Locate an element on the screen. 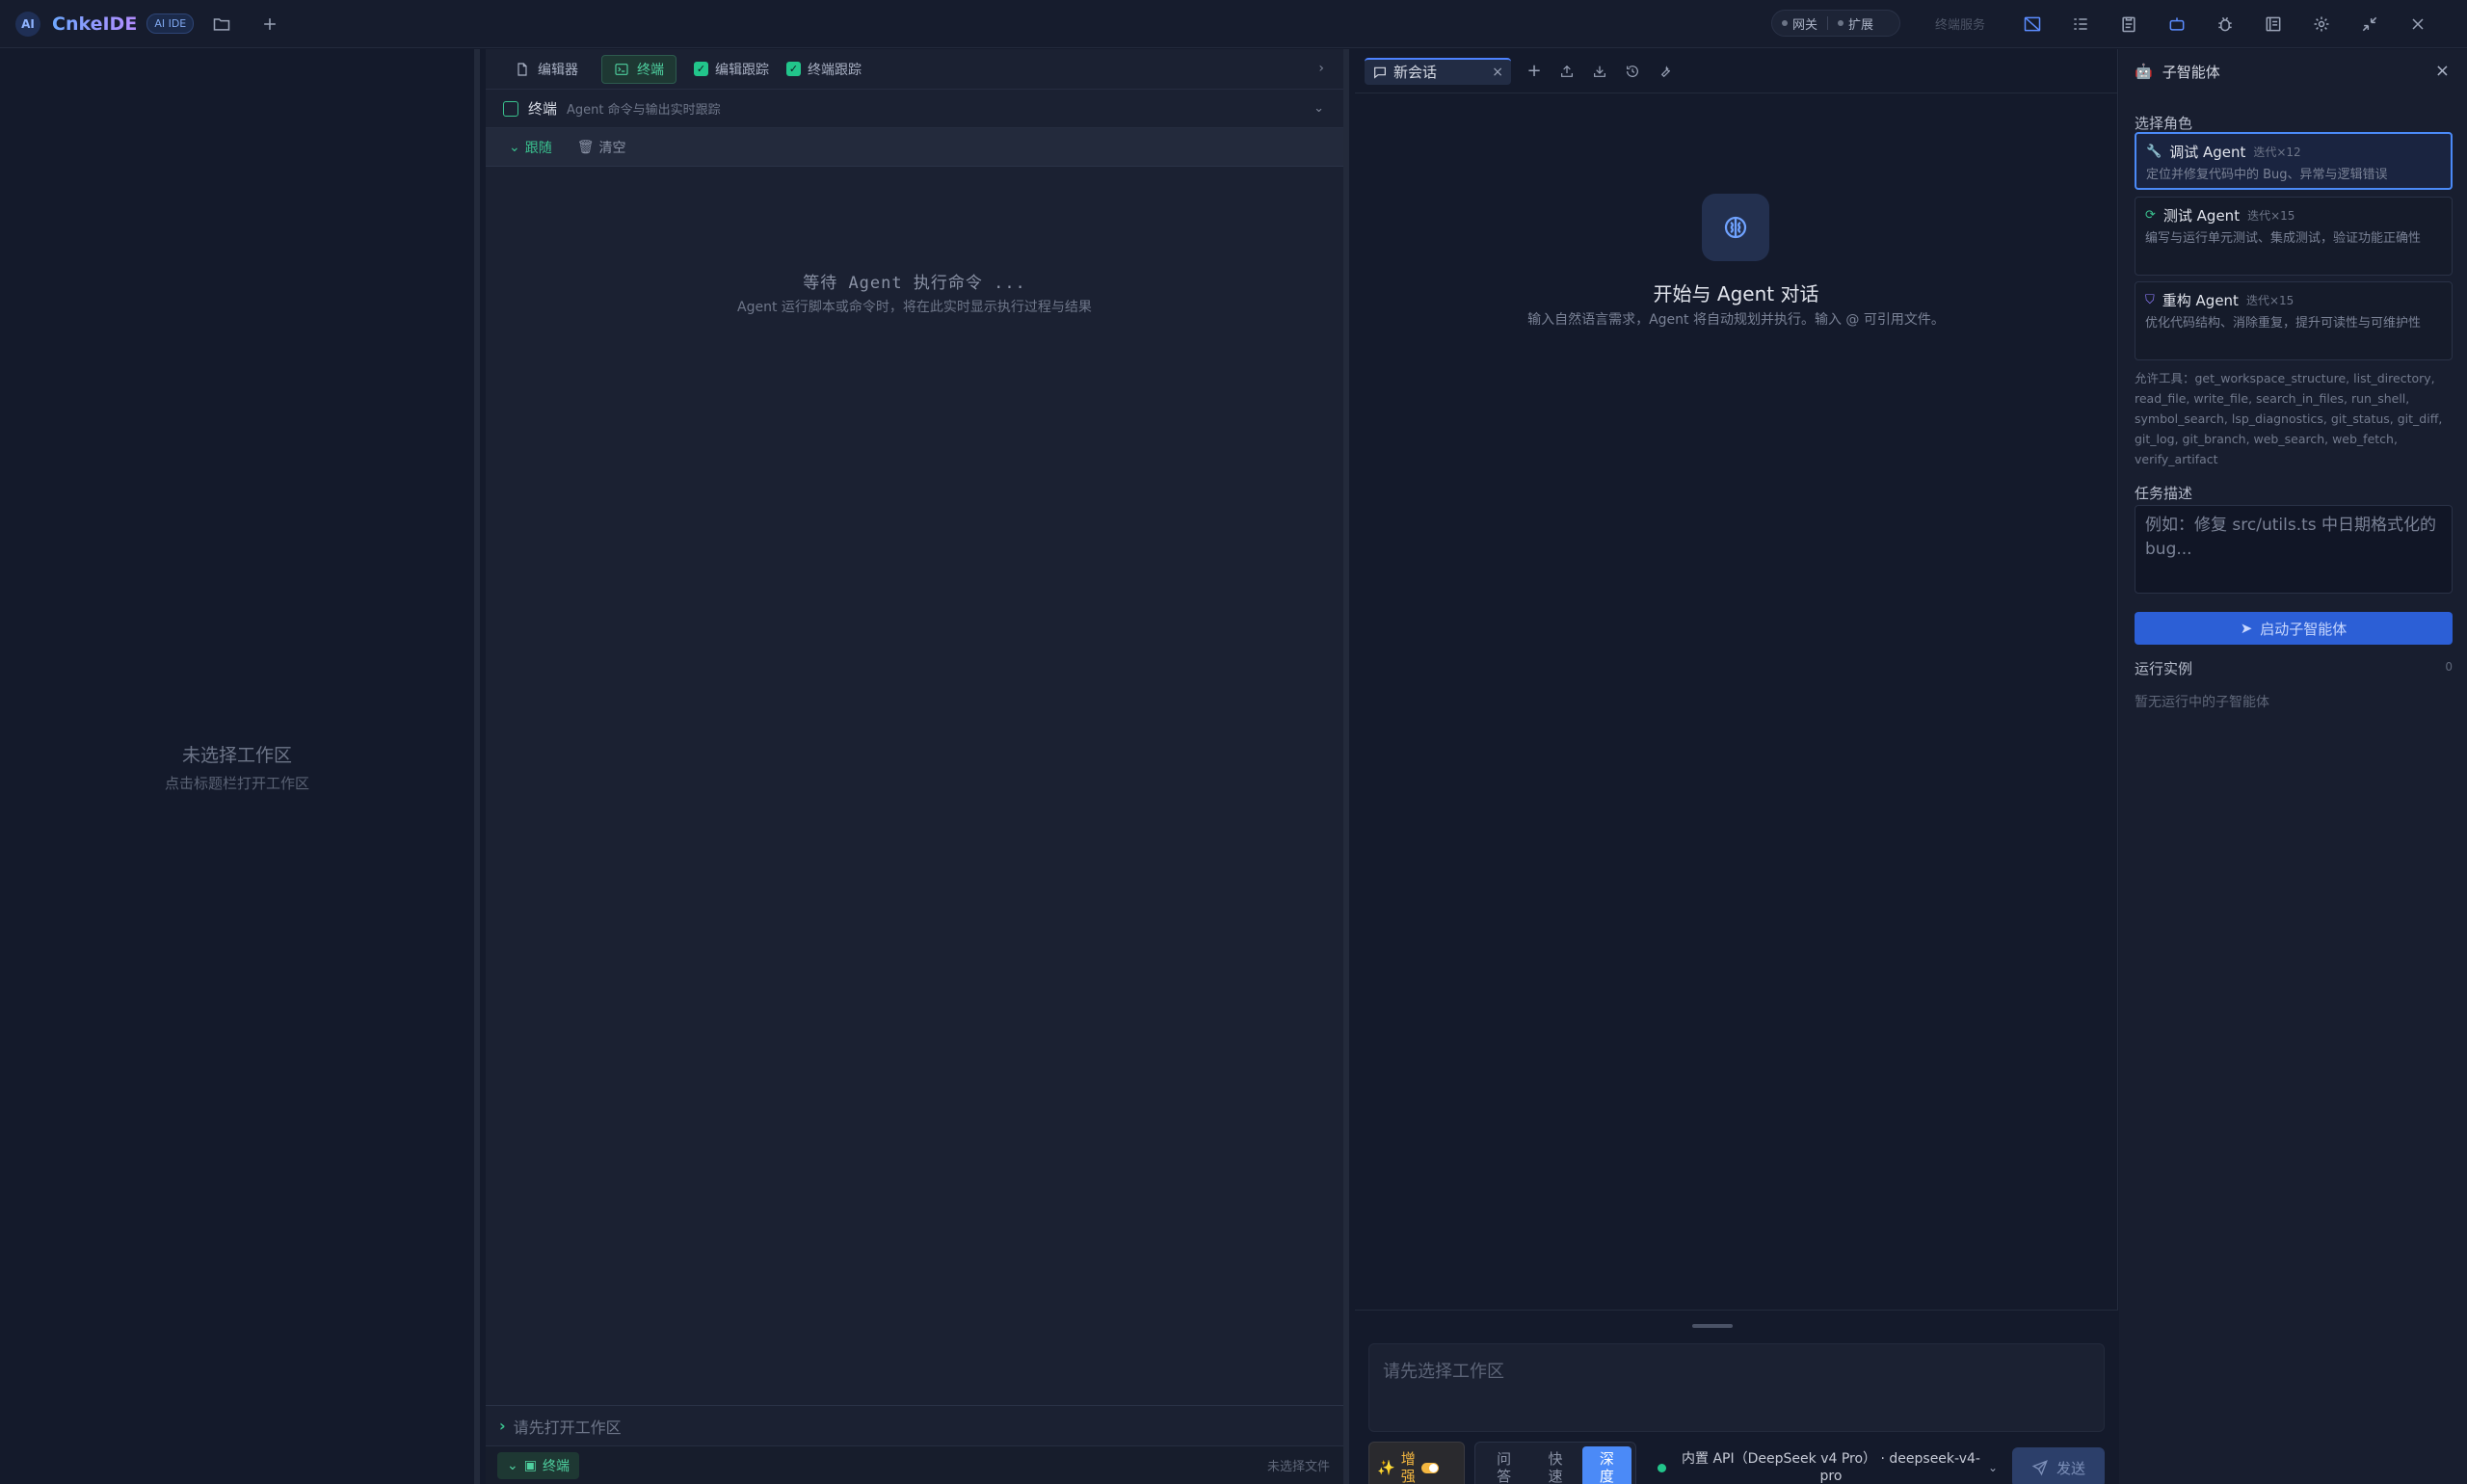 The width and height of the screenshot is (2467, 1484). bug-icon is located at coordinates (2225, 24).